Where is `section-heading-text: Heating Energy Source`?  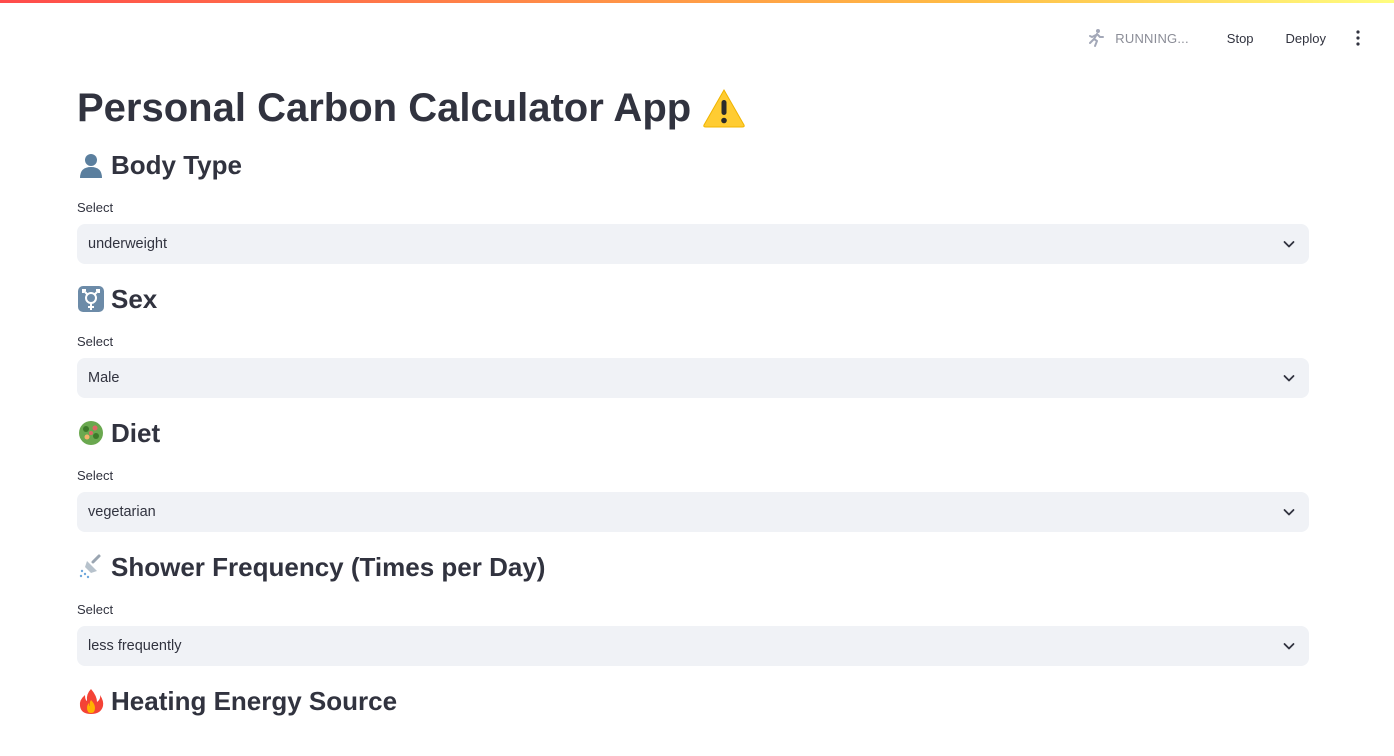 section-heading-text: Heating Energy Source is located at coordinates (254, 701).